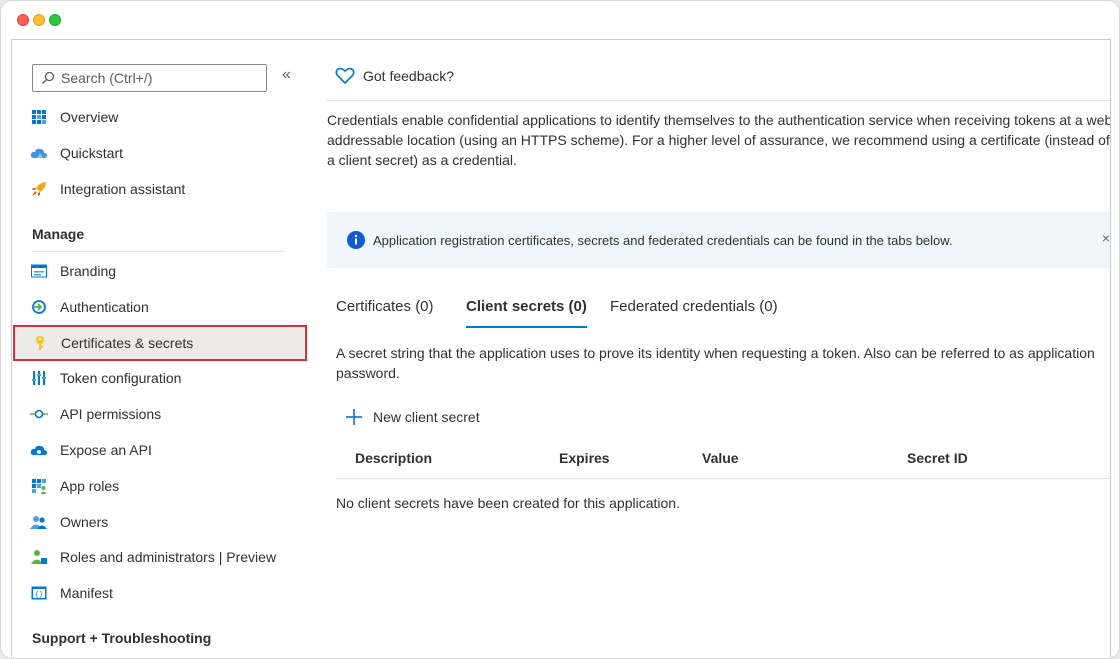 The width and height of the screenshot is (1120, 659). What do you see at coordinates (58, 234) in the screenshot?
I see `manage-section-label: Manage` at bounding box center [58, 234].